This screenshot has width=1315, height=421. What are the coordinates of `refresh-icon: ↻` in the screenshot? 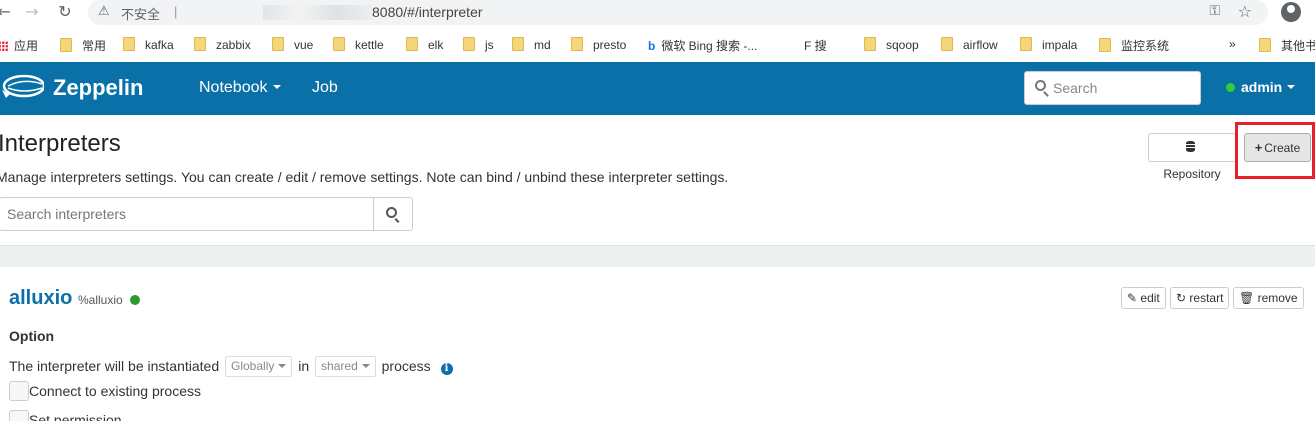 It's located at (1181, 298).